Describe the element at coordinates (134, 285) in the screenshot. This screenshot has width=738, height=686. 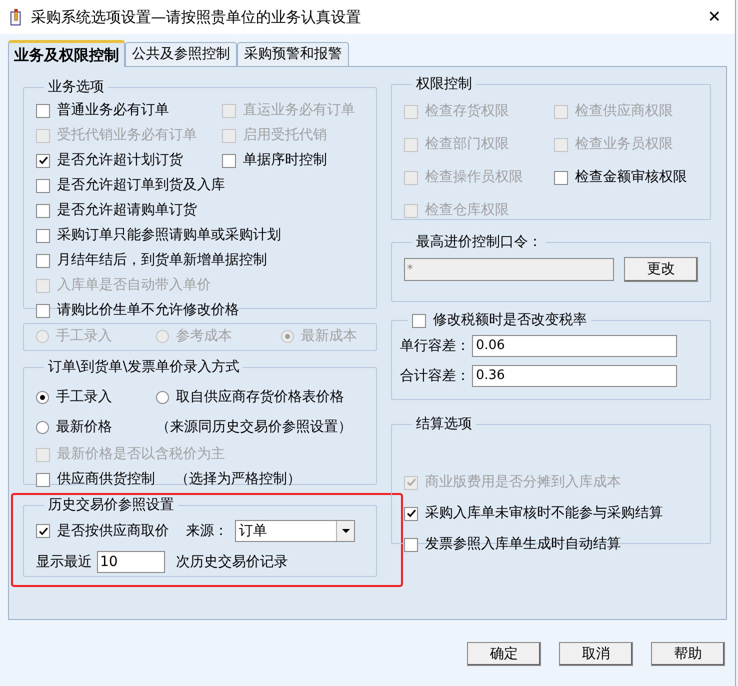
I see `checkbox-label: 入库单是否自动带入单价` at that location.